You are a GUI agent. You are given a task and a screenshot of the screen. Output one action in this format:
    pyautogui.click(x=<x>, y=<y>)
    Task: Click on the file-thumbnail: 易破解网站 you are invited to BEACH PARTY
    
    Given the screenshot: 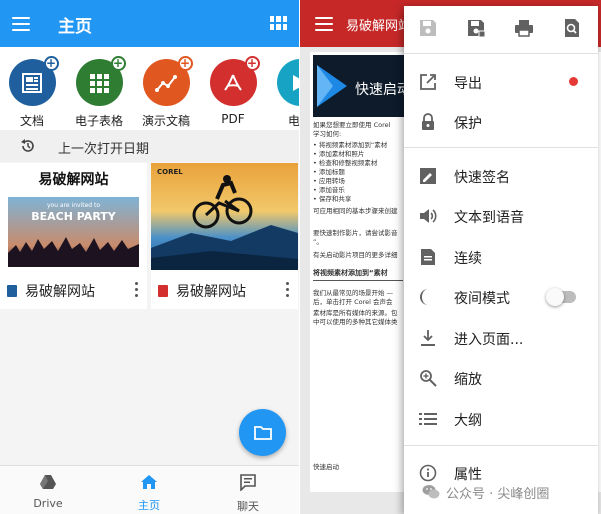 What is the action you would take?
    pyautogui.click(x=73, y=216)
    